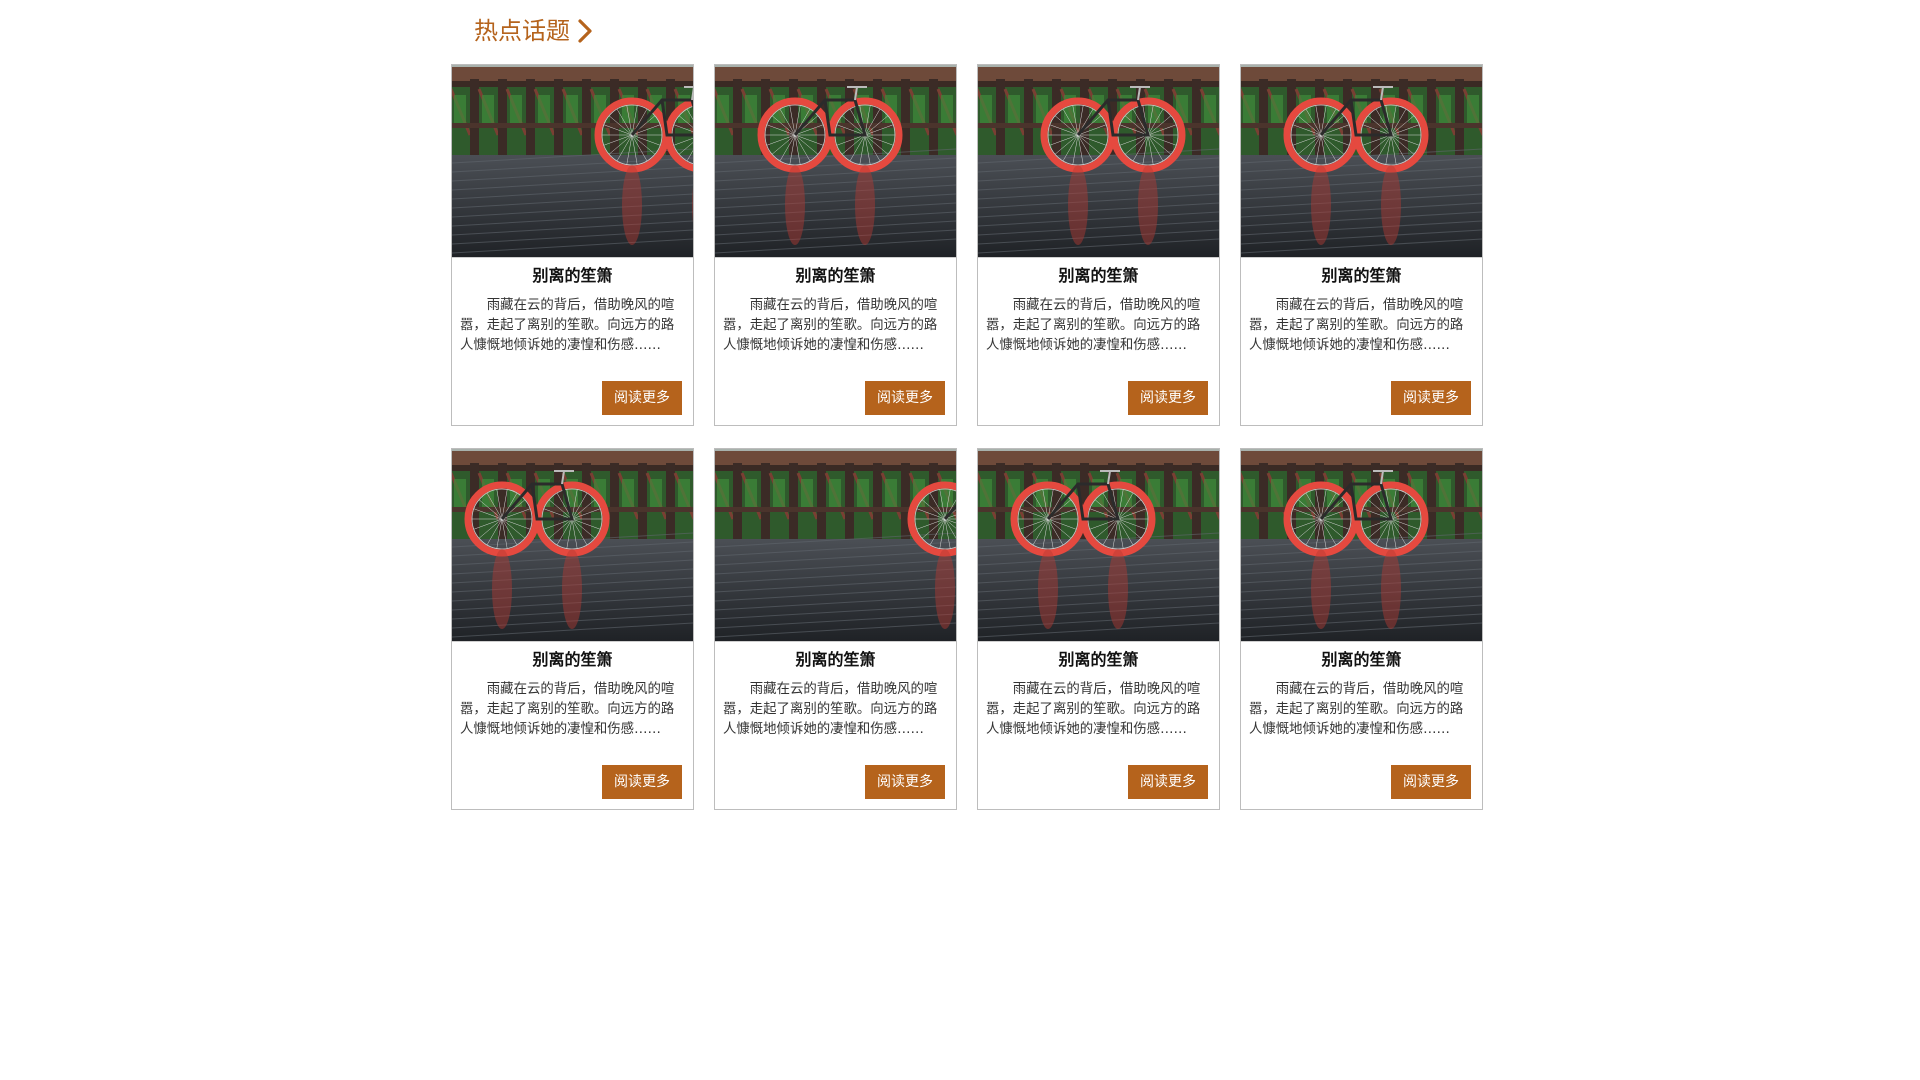 This screenshot has width=1920, height=1080. I want to click on chevron-right-icon, so click(585, 31).